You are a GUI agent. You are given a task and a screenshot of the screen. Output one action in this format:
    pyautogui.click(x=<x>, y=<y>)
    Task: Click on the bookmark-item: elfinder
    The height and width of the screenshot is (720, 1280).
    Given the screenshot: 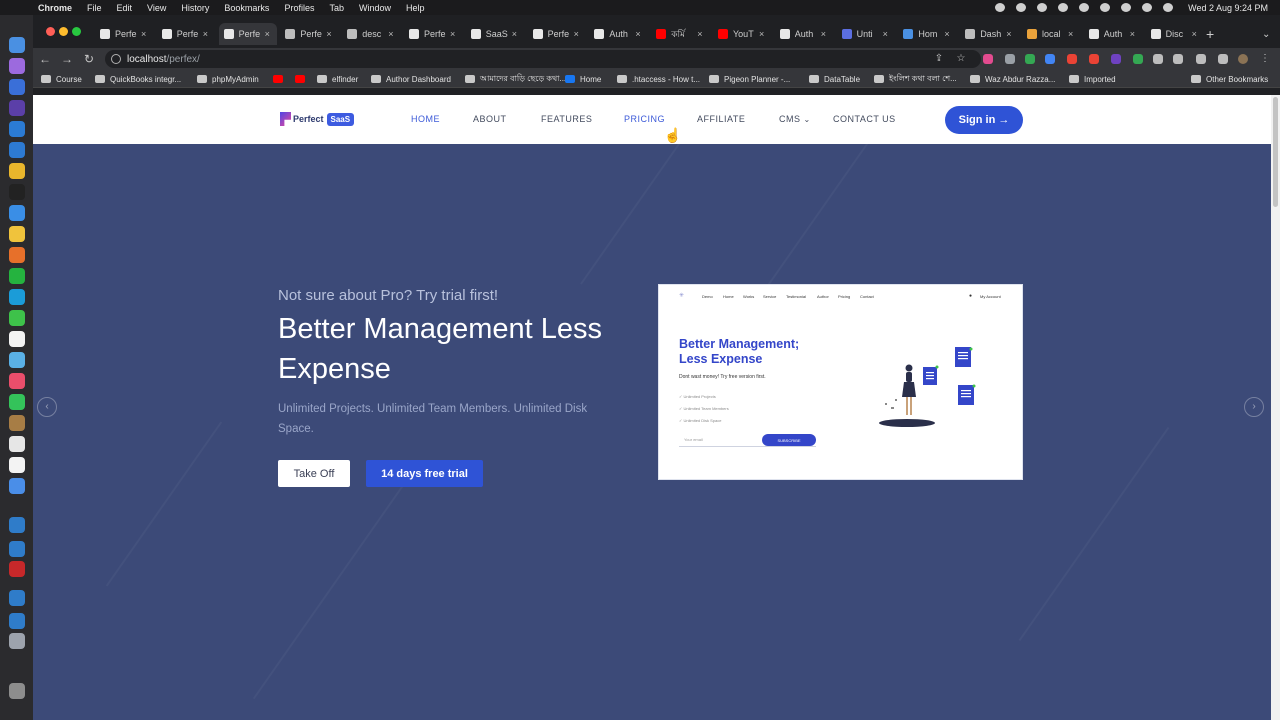 What is the action you would take?
    pyautogui.click(x=337, y=79)
    